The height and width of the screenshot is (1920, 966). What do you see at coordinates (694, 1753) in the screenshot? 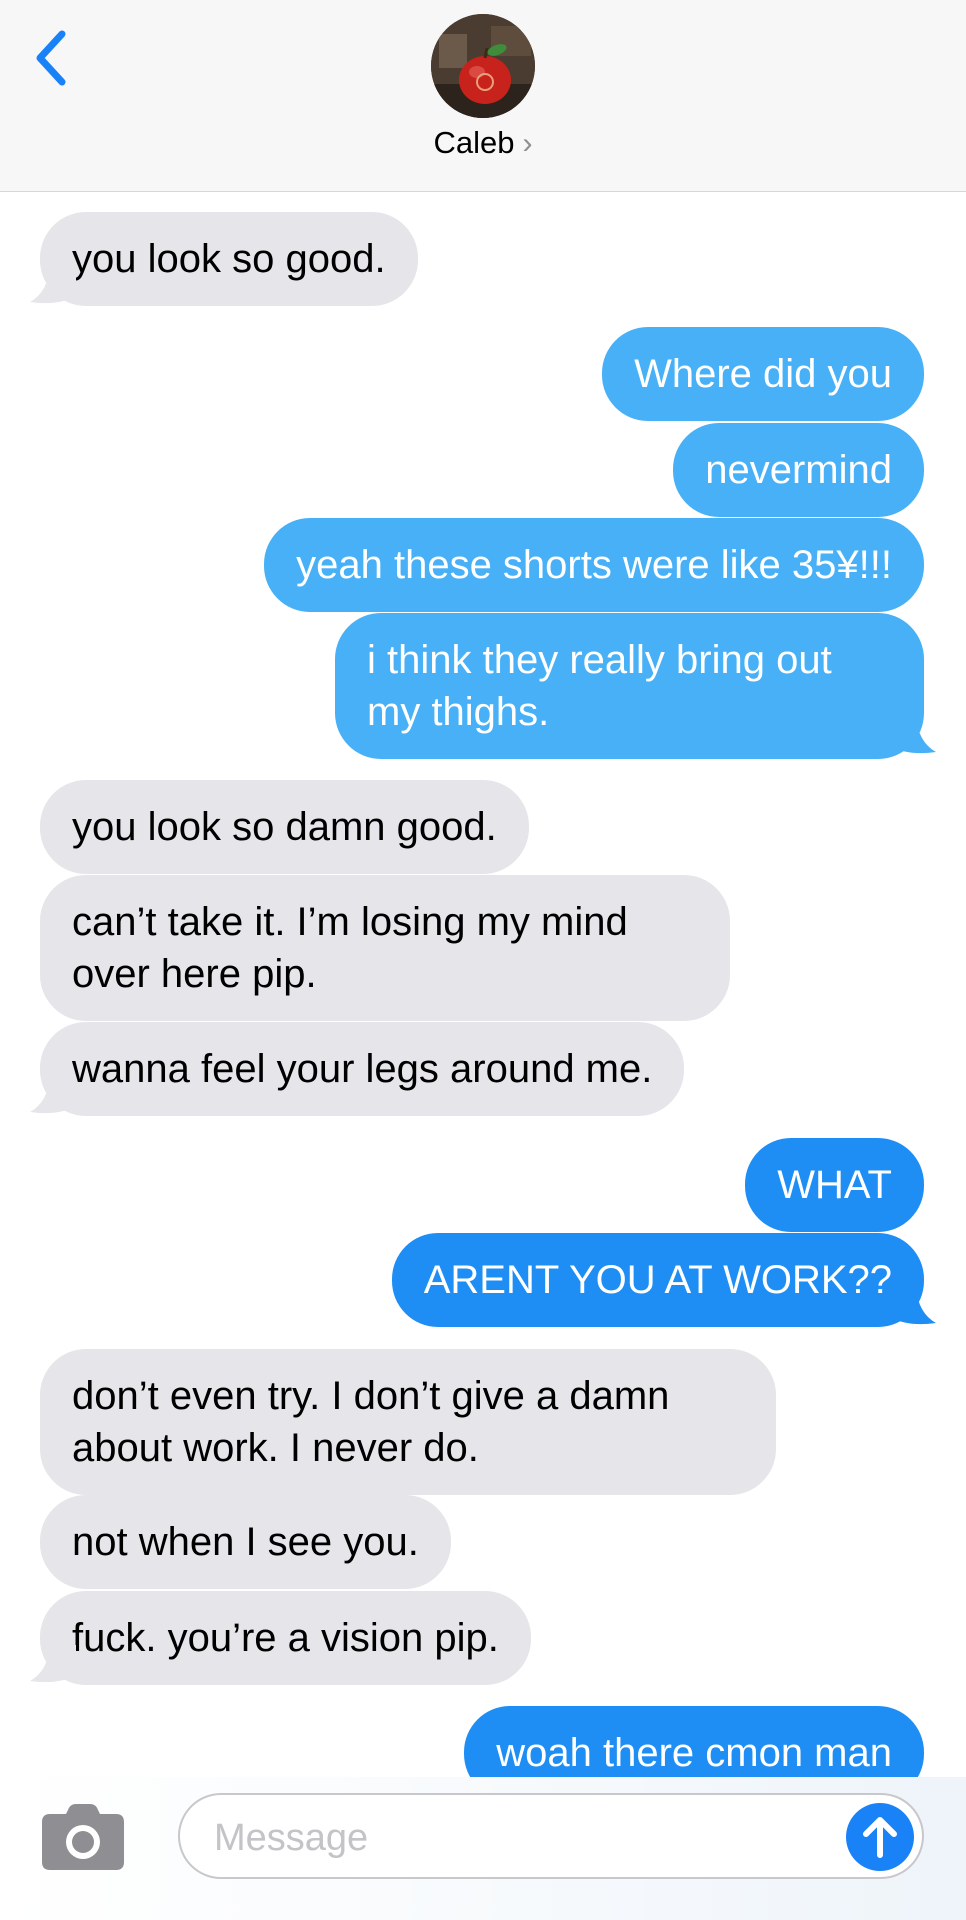
I see `message-text: woah there cmon man` at bounding box center [694, 1753].